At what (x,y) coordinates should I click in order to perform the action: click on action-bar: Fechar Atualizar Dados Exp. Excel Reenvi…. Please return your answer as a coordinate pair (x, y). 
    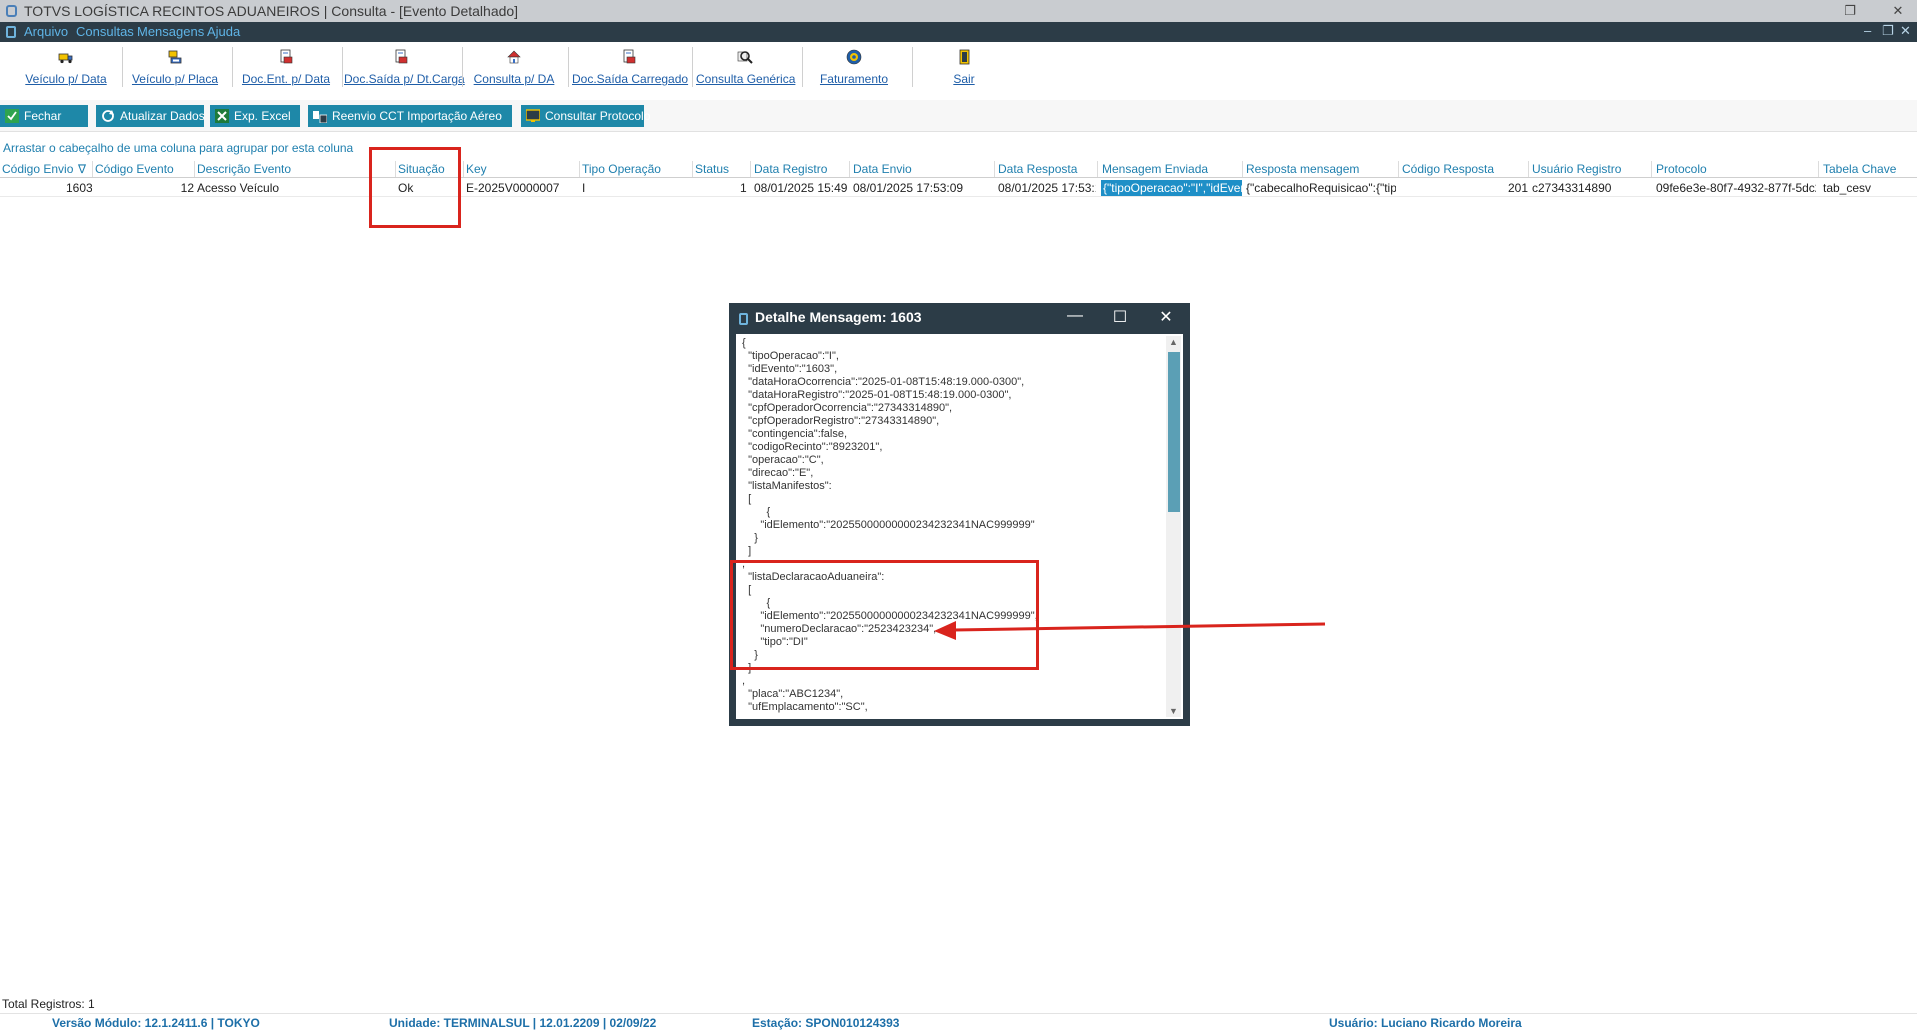
    Looking at the image, I should click on (958, 116).